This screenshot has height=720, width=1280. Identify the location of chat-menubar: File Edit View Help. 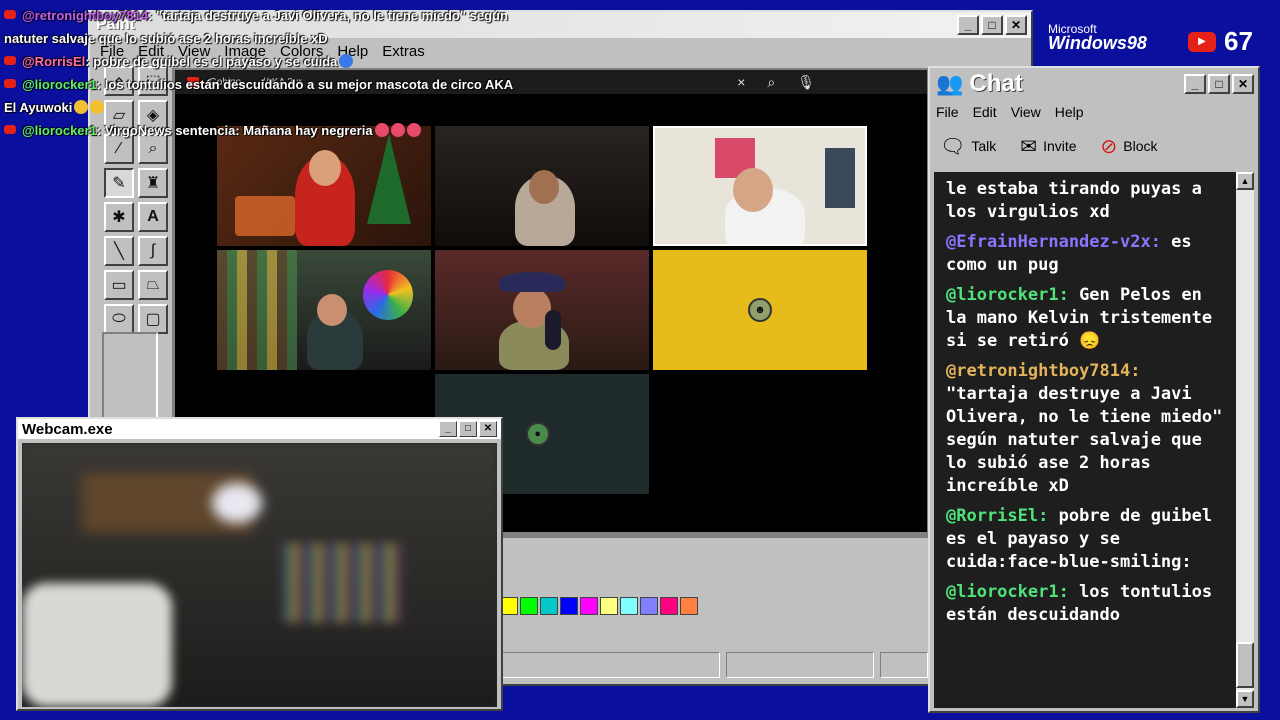
(1094, 112).